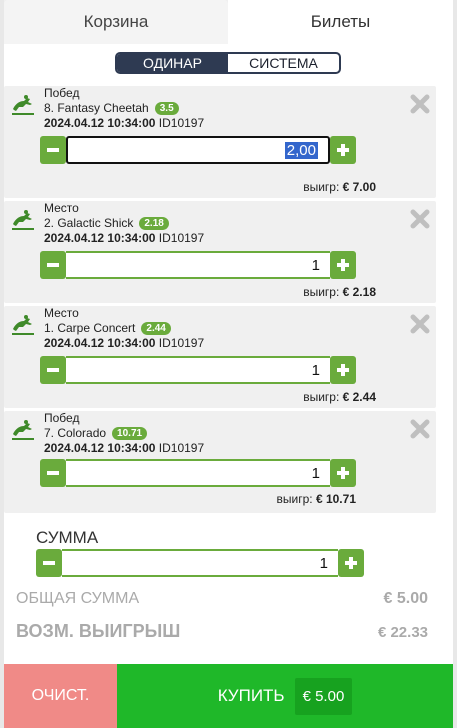 This screenshot has height=728, width=457. I want to click on runner-name: 7. Colorado 10.71, so click(96, 433).